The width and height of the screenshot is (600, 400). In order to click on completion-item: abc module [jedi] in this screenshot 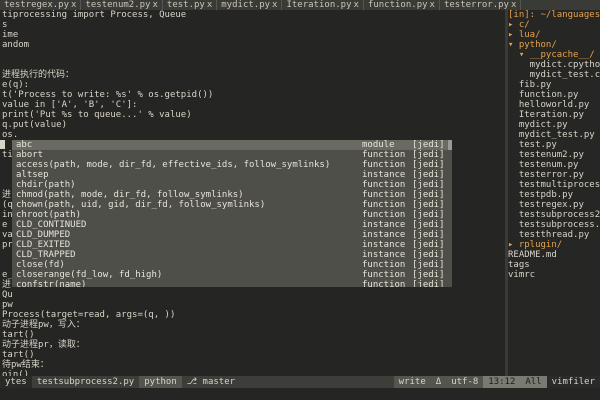, I will do `click(232, 145)`.